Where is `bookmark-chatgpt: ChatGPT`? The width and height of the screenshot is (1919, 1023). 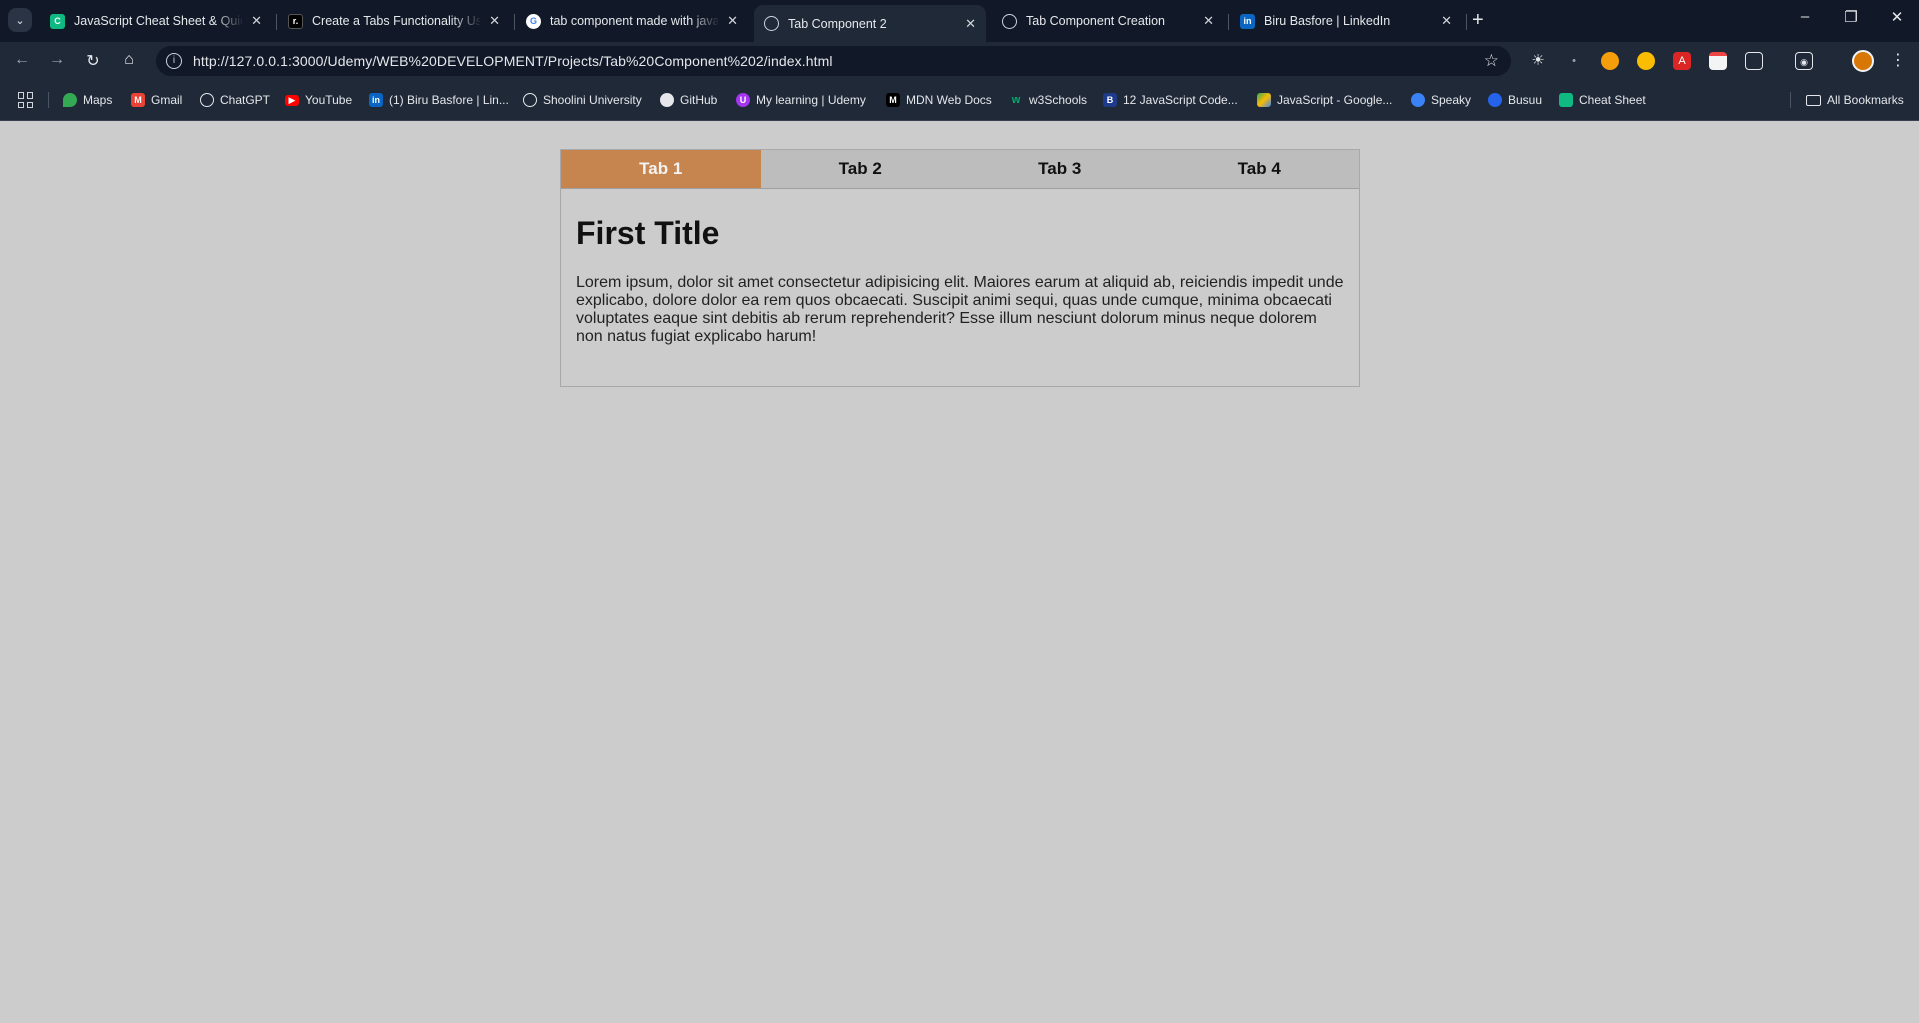 bookmark-chatgpt: ChatGPT is located at coordinates (235, 100).